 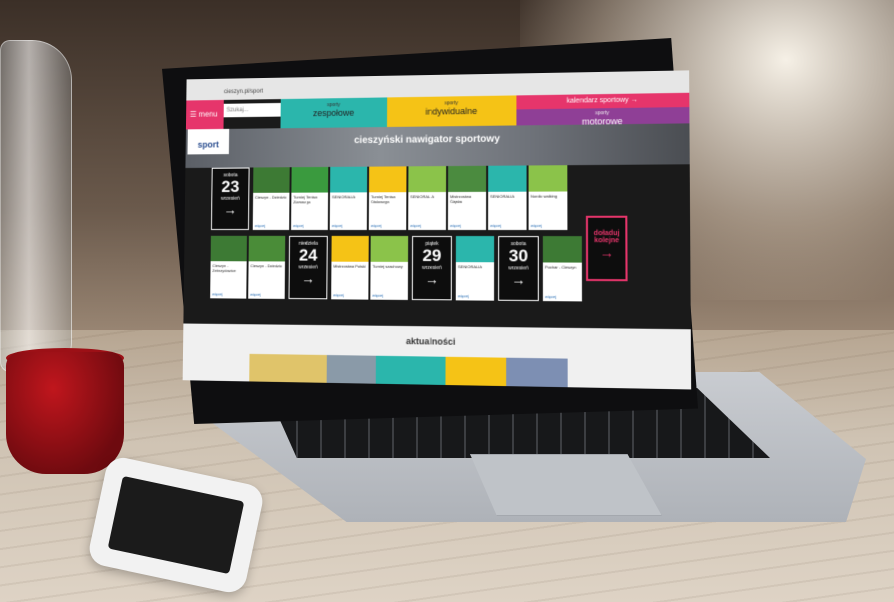 What do you see at coordinates (518, 268) in the screenshot?
I see `day-card: sobota 30 wrzesień →` at bounding box center [518, 268].